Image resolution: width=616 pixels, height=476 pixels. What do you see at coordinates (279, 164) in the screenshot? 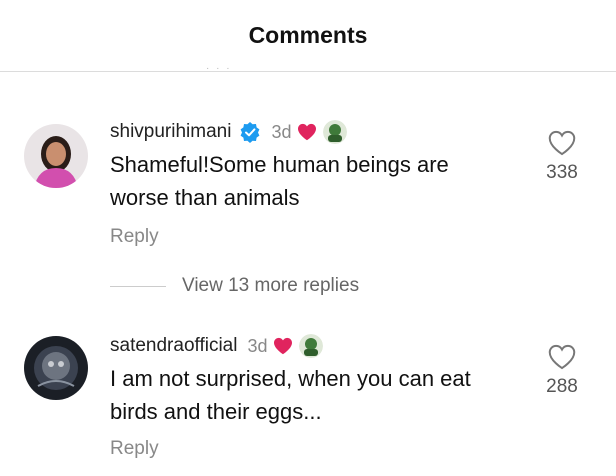
I see `comment-text-line: Shameful!Some human beings are` at bounding box center [279, 164].